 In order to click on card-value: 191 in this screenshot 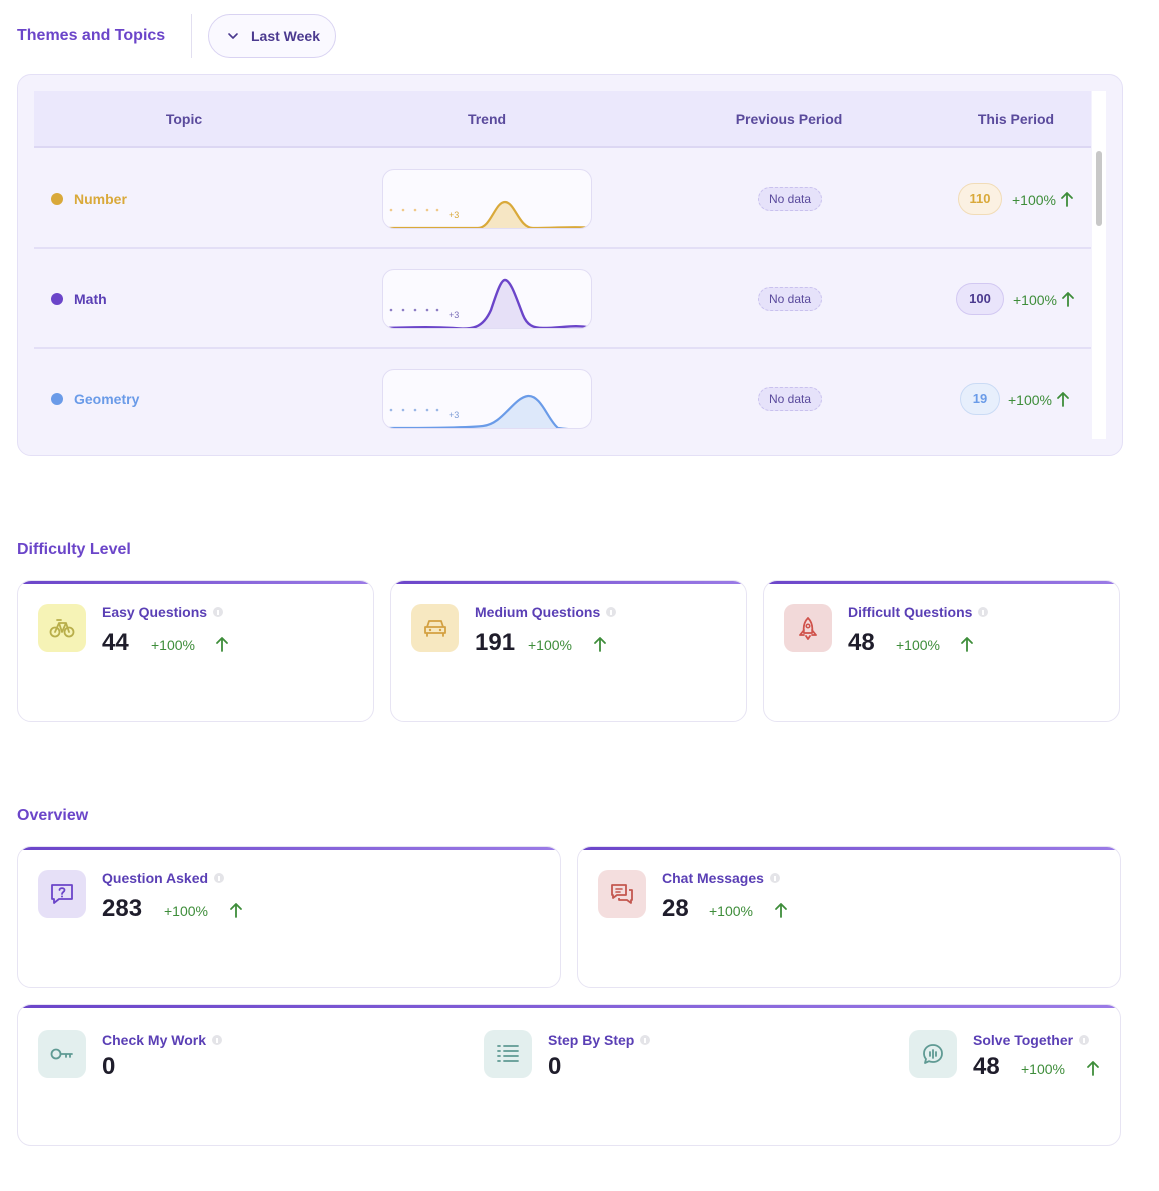, I will do `click(495, 642)`.